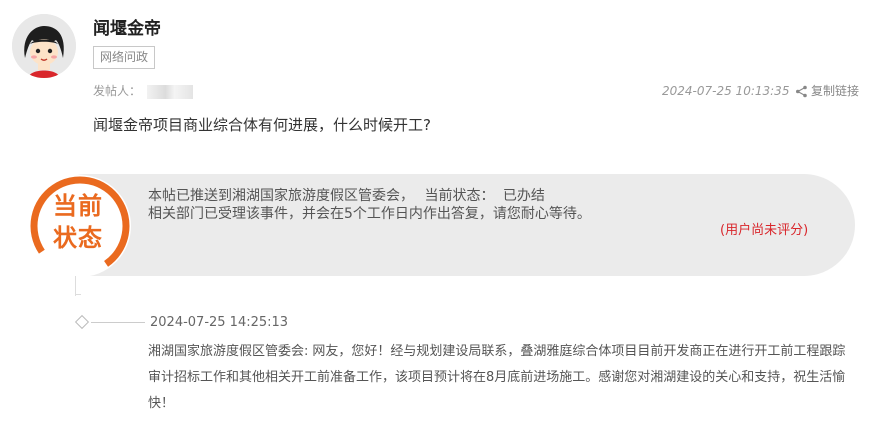 This screenshot has width=877, height=433. Describe the element at coordinates (82, 322) in the screenshot. I see `diamond-icon` at that location.